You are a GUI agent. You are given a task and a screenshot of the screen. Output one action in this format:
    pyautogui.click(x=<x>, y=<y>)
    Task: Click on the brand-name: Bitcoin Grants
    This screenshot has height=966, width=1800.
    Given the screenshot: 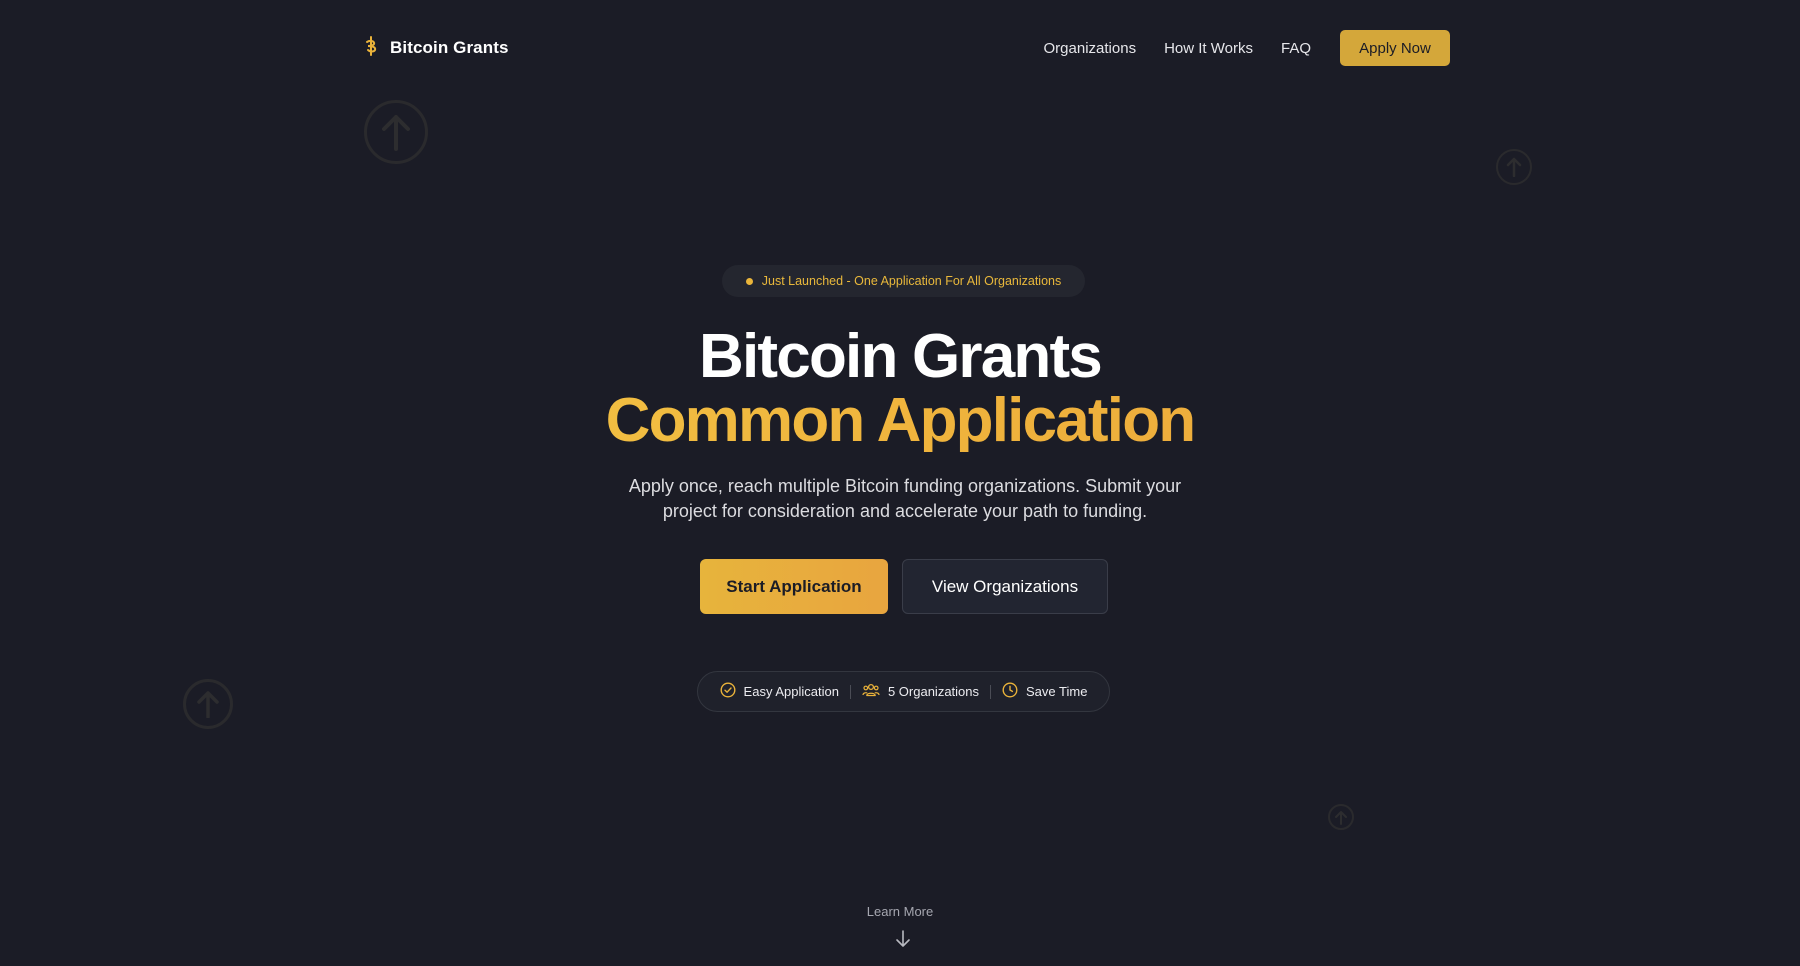 What is the action you would take?
    pyautogui.click(x=449, y=47)
    